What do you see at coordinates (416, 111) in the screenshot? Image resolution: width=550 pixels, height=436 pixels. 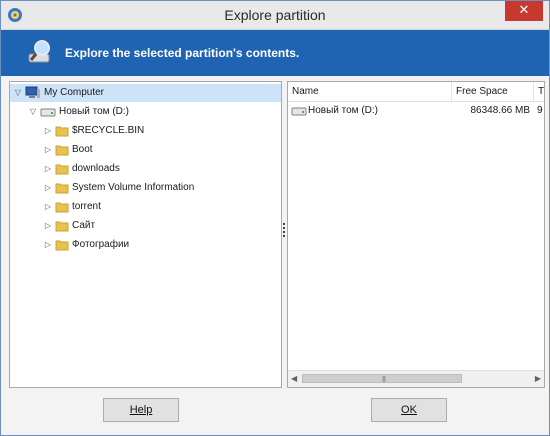 I see `list-item: Новый том (D:) 86348.66 MB 9` at bounding box center [416, 111].